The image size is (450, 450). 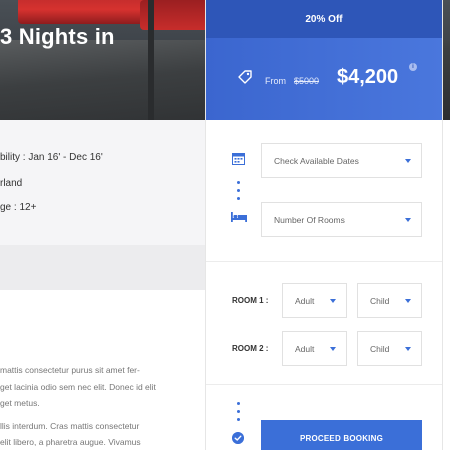 What do you see at coordinates (250, 300) in the screenshot?
I see `room-1-label: ROOM 1 :` at bounding box center [250, 300].